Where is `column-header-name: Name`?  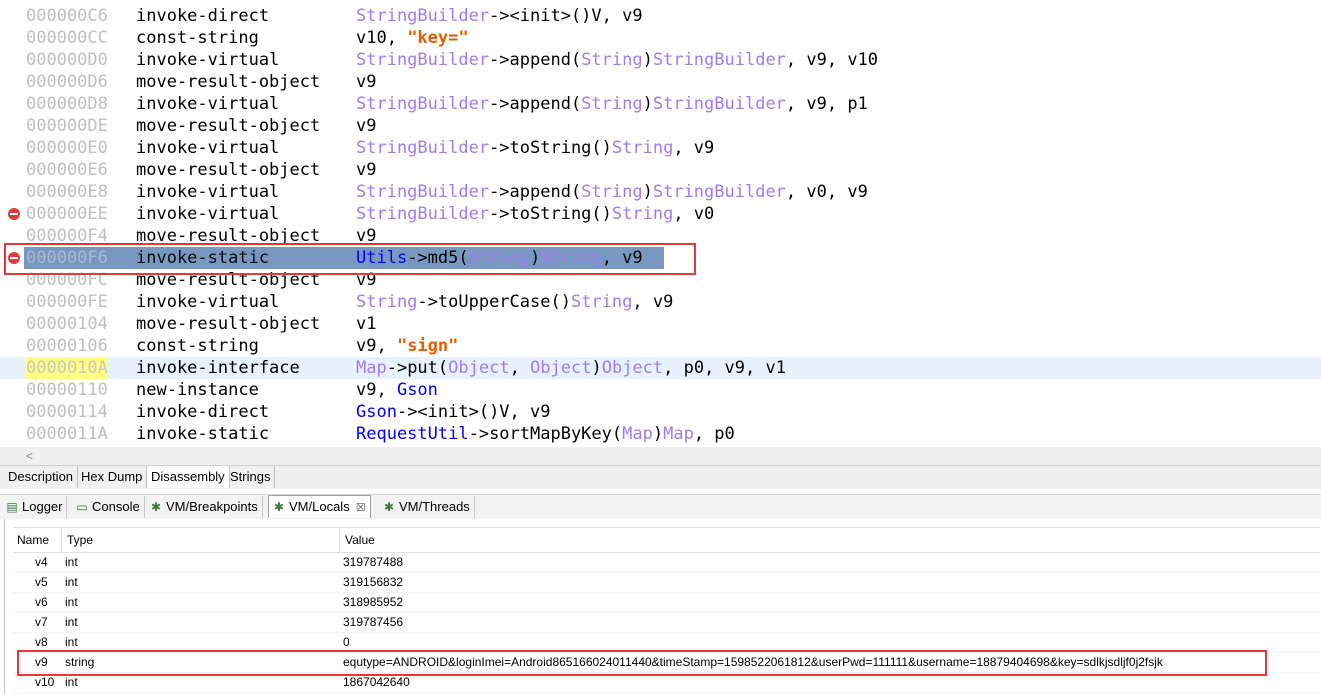
column-header-name: Name is located at coordinates (33, 540).